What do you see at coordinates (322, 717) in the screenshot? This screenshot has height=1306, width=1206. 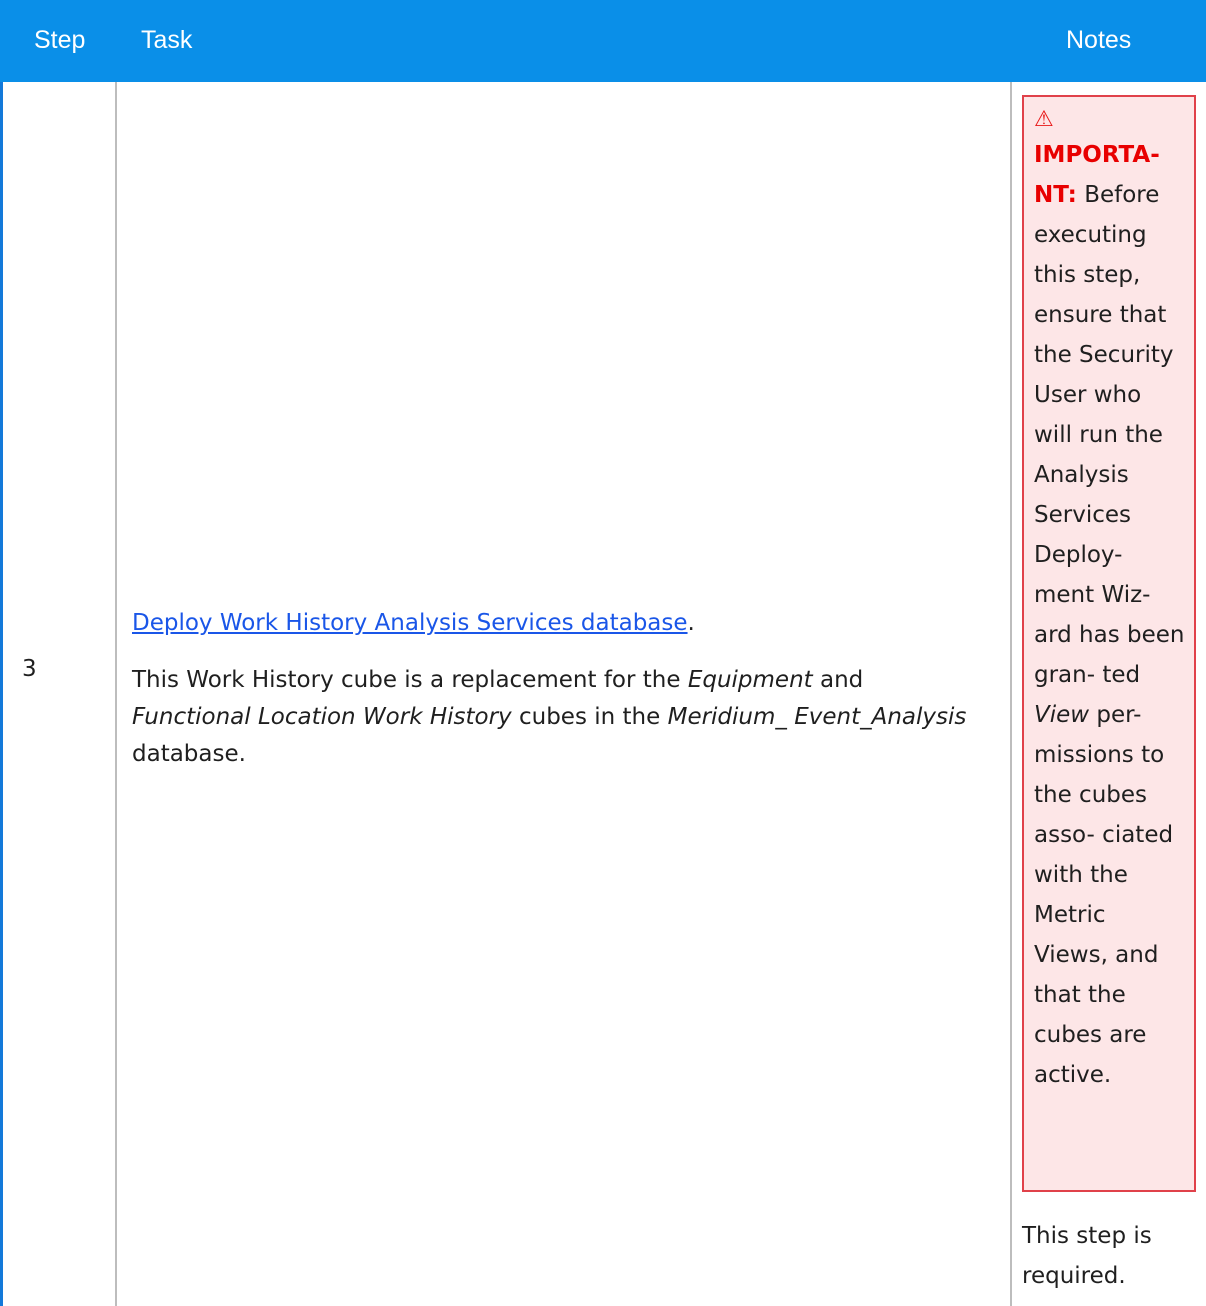 I see `task-desc-italic: Functional Location Work History` at bounding box center [322, 717].